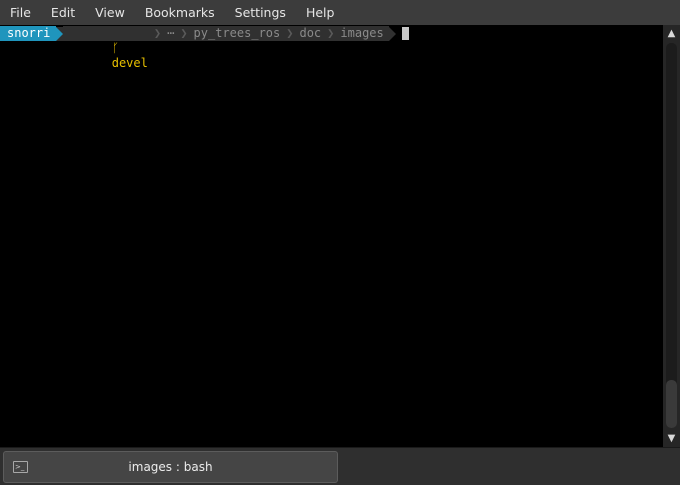 The height and width of the screenshot is (485, 680). I want to click on scrollbar-track, so click(671, 235).